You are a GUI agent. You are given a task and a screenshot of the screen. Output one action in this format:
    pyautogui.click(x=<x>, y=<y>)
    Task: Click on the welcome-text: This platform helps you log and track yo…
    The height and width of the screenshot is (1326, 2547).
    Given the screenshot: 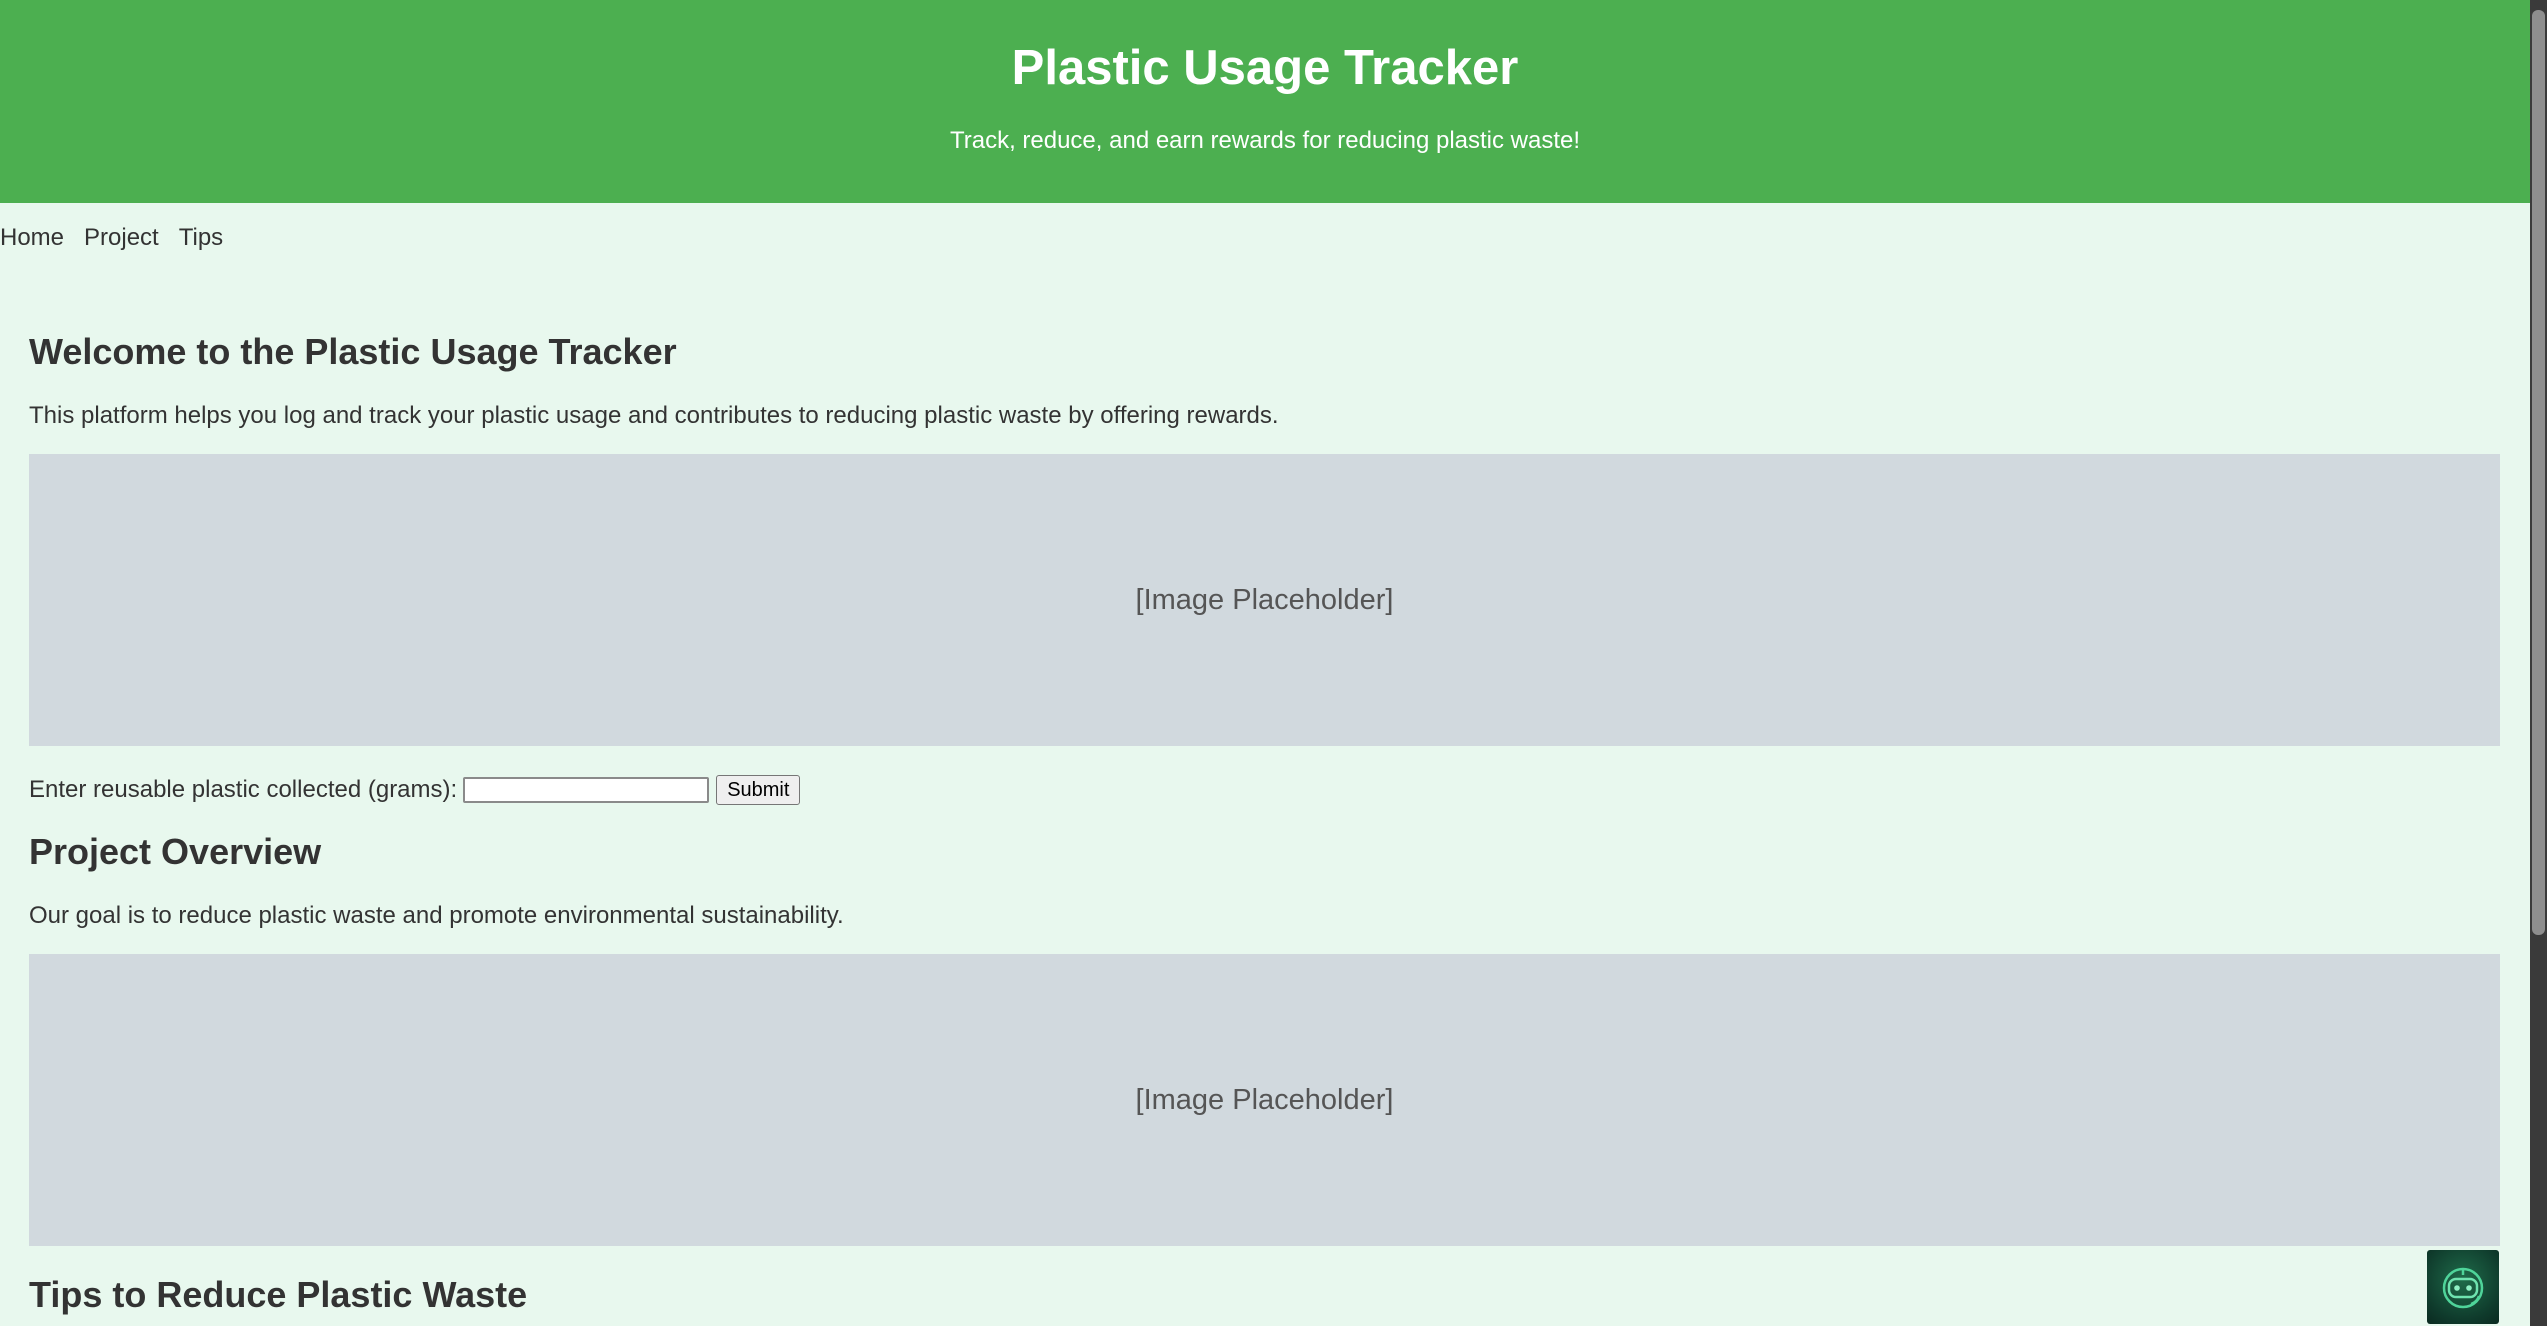 What is the action you would take?
    pyautogui.click(x=654, y=415)
    